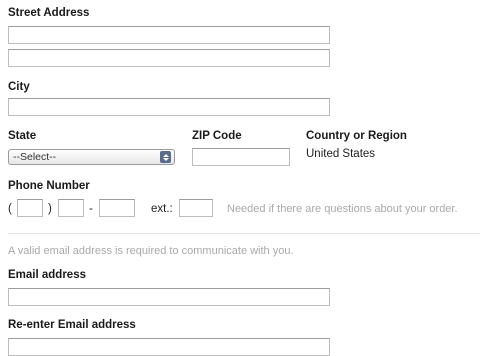 This screenshot has height=356, width=480. Describe the element at coordinates (162, 209) in the screenshot. I see `phone-ext-label: ext.:` at that location.